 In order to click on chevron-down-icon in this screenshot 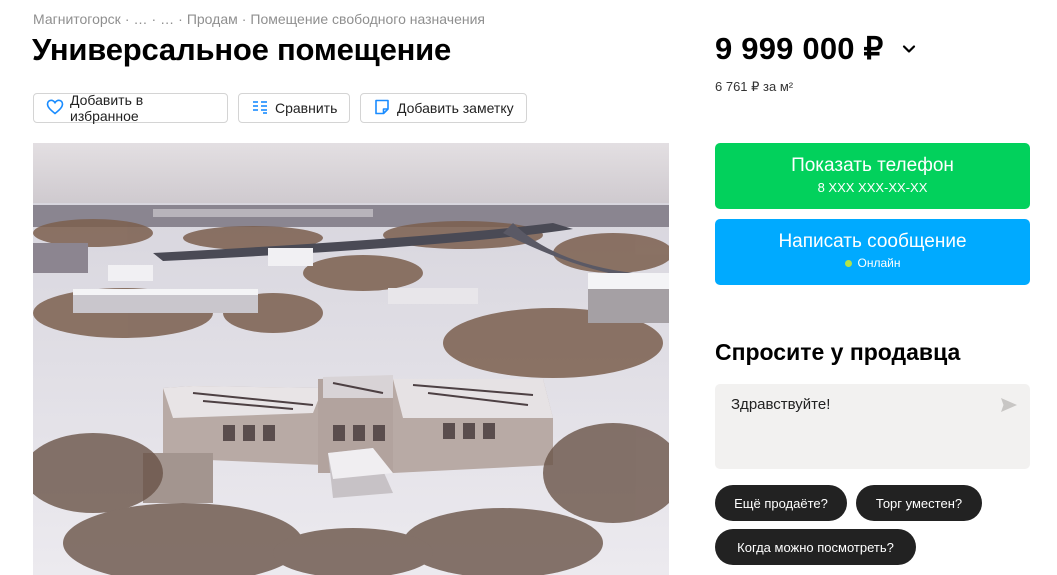, I will do `click(909, 49)`.